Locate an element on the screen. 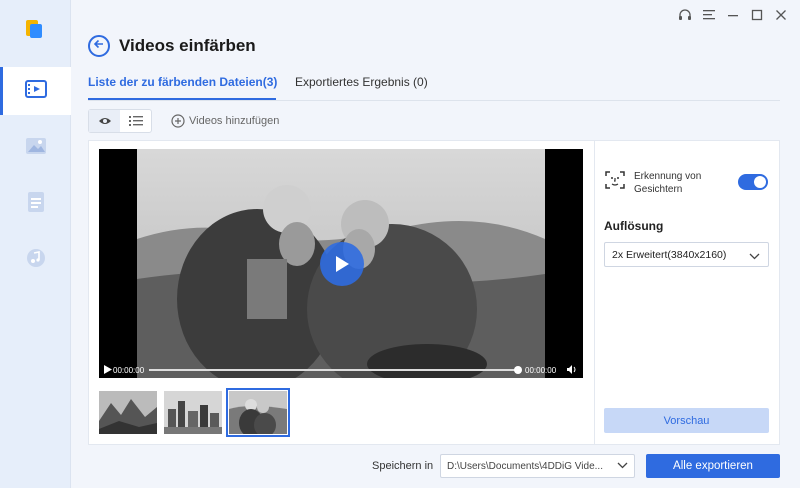  resolution-select: 2x Erweitert(3840x2160) is located at coordinates (686, 254).